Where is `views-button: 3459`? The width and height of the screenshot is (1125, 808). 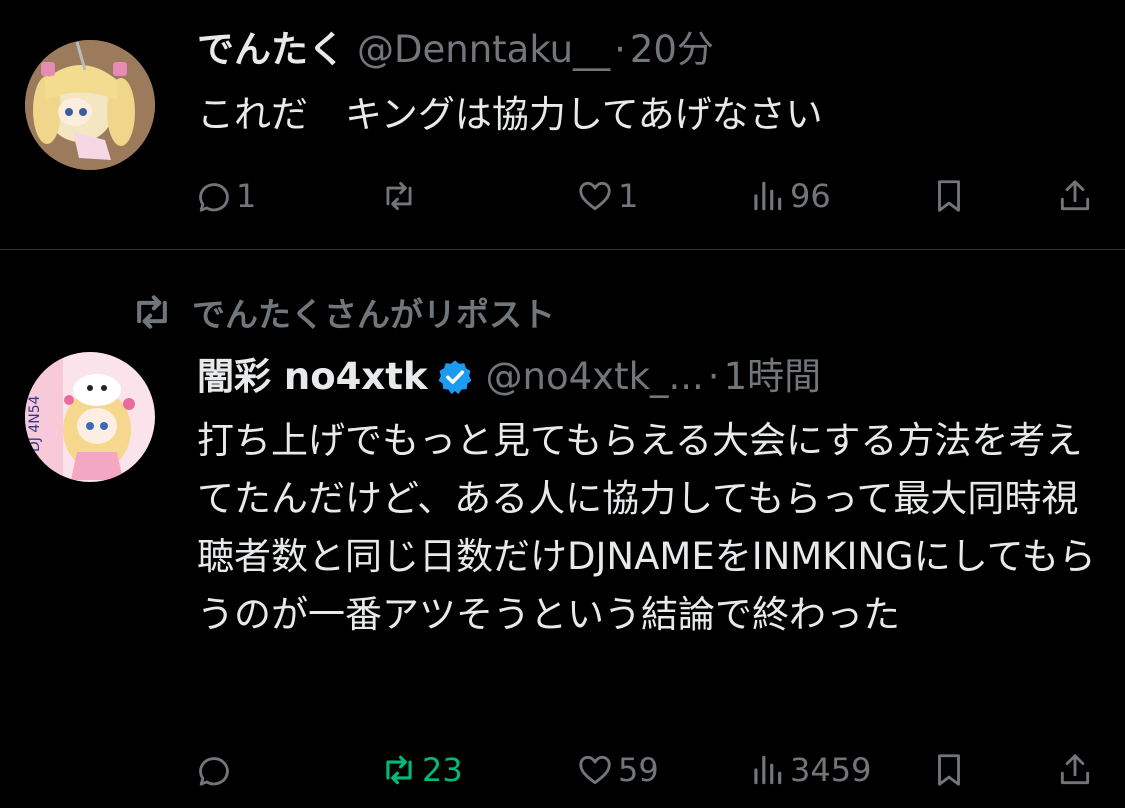 views-button: 3459 is located at coordinates (809, 770).